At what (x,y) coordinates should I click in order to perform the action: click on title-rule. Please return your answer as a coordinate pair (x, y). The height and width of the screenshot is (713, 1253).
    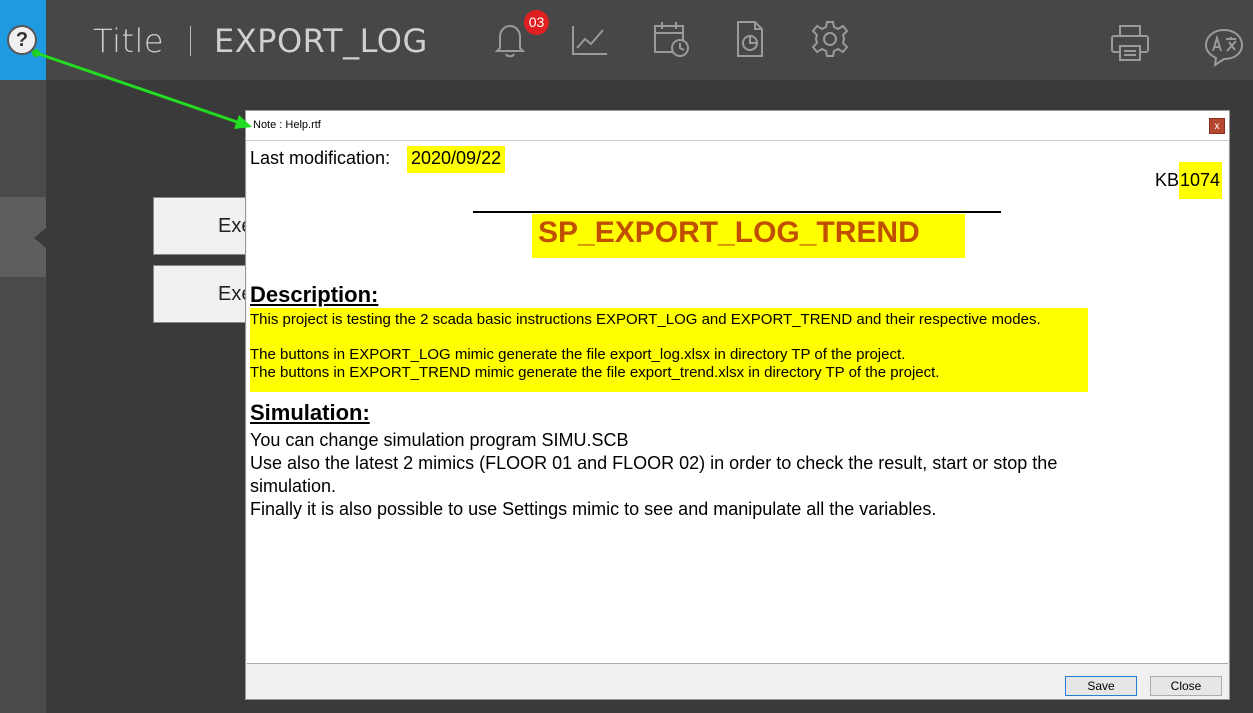
    Looking at the image, I should click on (737, 212).